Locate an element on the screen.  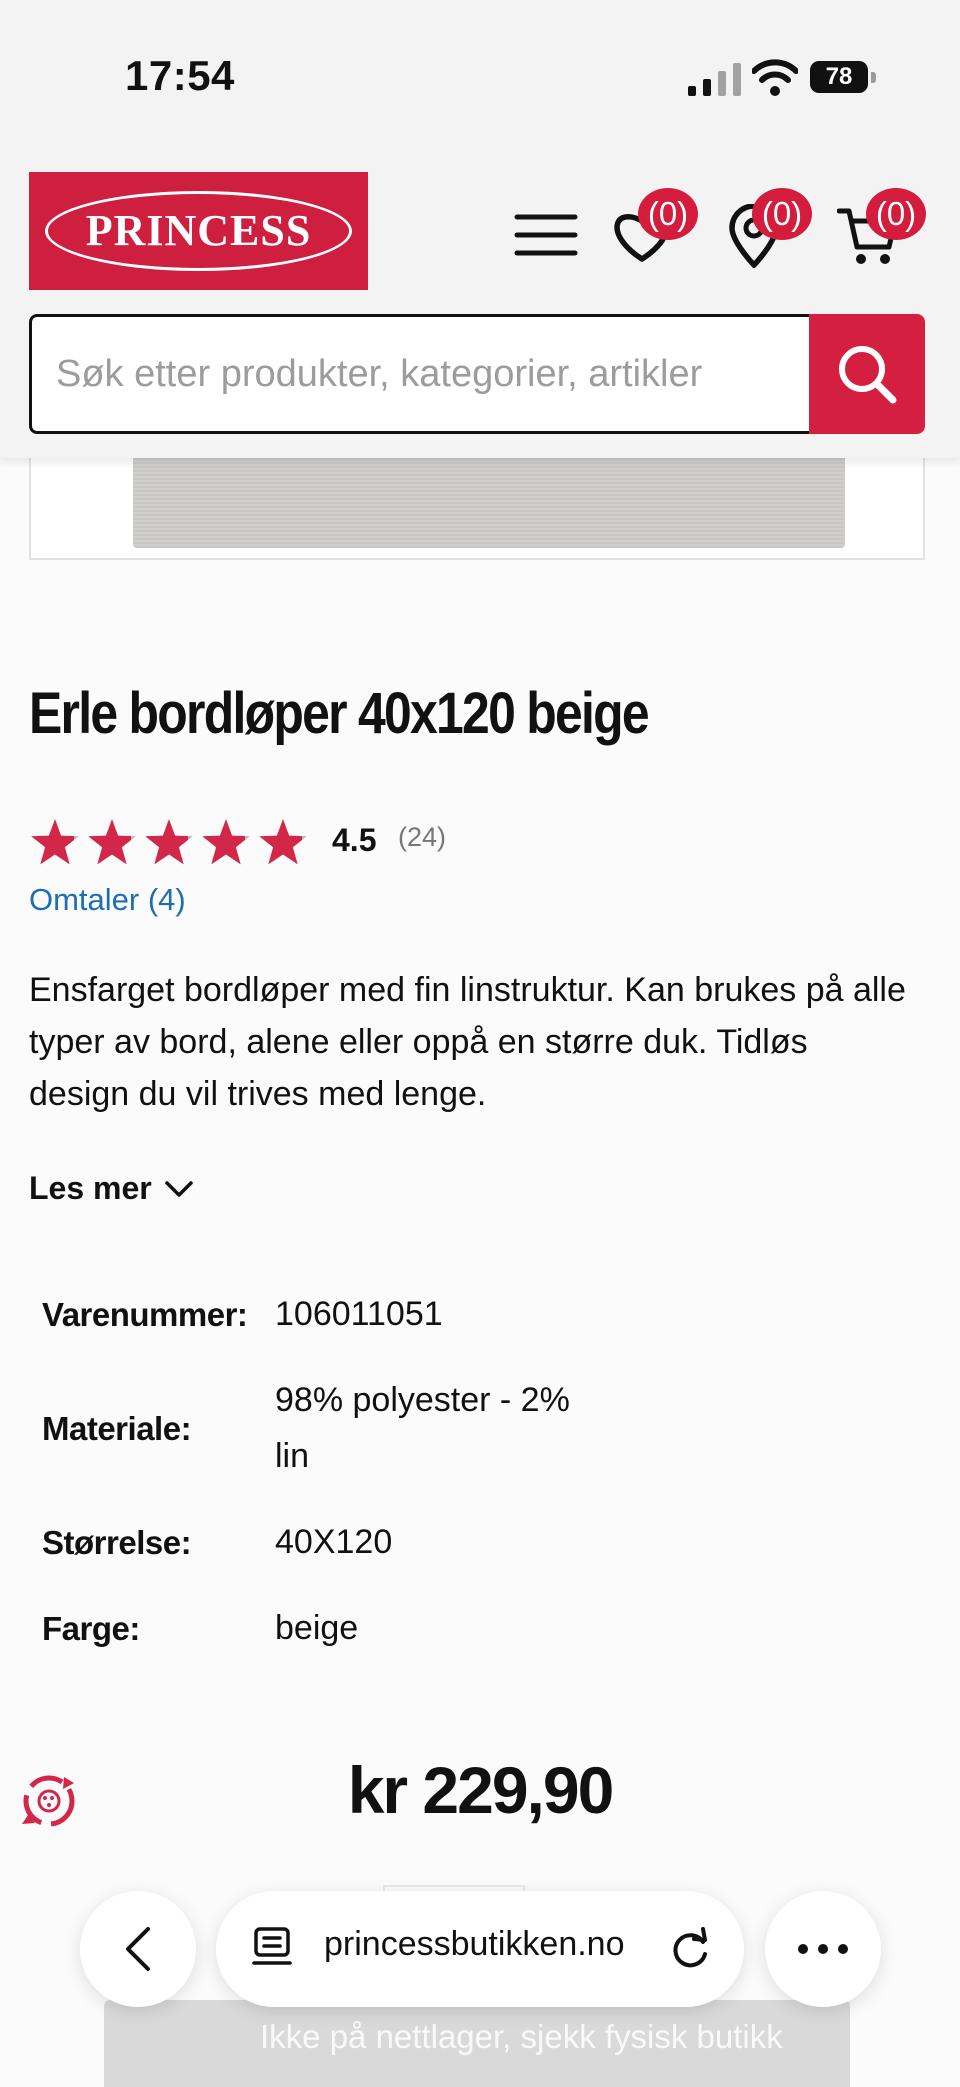
spec-label-size: Størrelse: is located at coordinates (117, 1542).